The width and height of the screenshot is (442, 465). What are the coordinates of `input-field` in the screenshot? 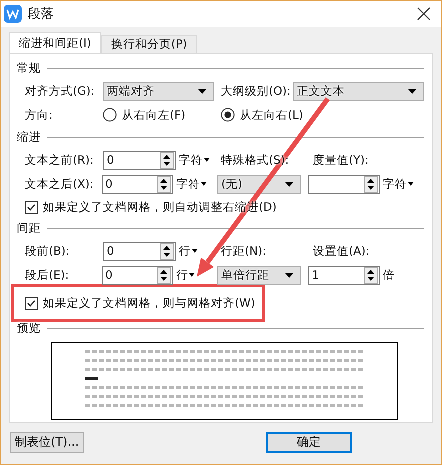 It's located at (344, 184).